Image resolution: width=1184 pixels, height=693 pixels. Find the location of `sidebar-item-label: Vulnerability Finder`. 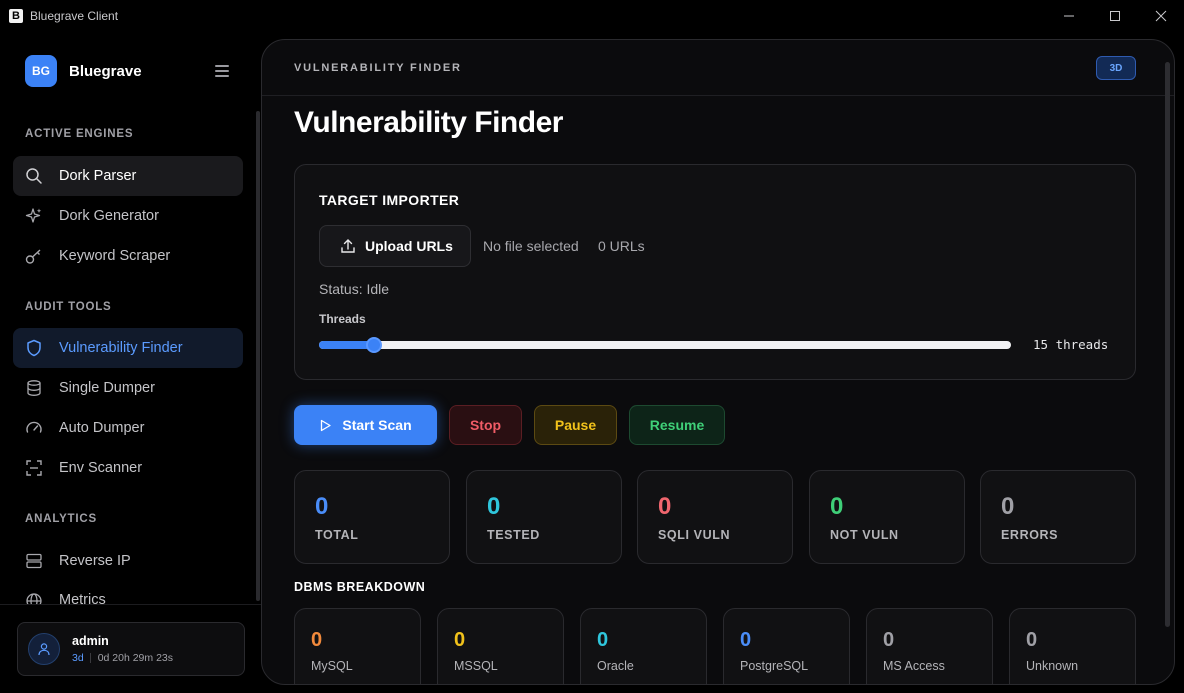

sidebar-item-label: Vulnerability Finder is located at coordinates (121, 348).